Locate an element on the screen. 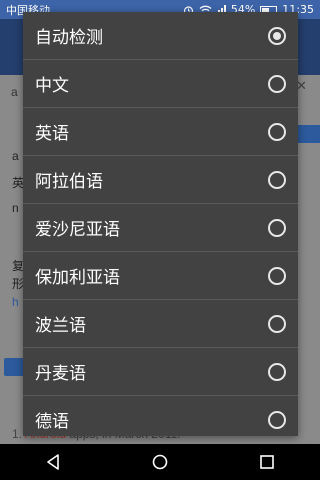  home-icon is located at coordinates (160, 462).